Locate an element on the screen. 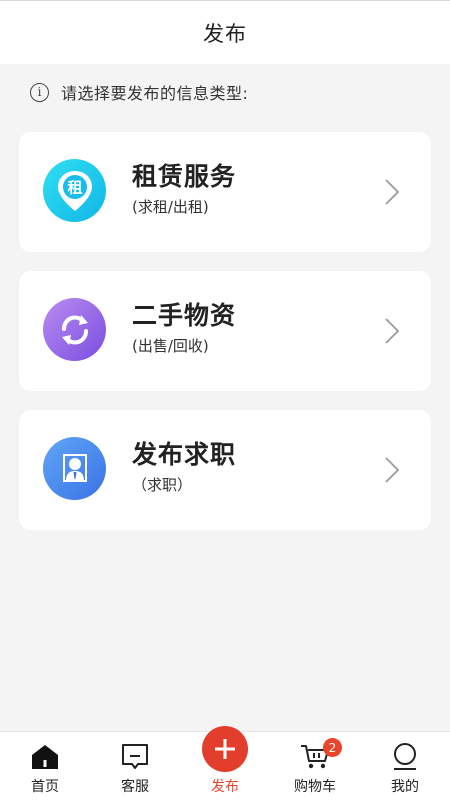  bottom-nav: 首页 客服 发布 2 购物车 我的 is located at coordinates (225, 763).